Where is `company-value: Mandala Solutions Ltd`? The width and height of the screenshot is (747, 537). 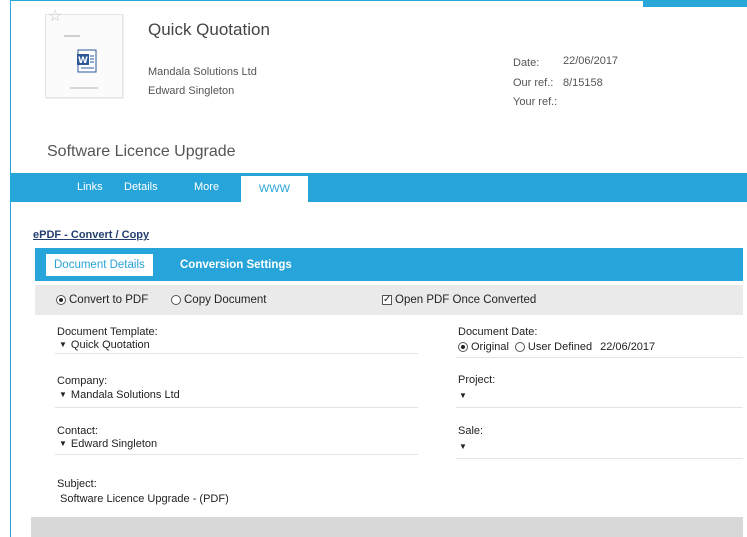
company-value: Mandala Solutions Ltd is located at coordinates (125, 395).